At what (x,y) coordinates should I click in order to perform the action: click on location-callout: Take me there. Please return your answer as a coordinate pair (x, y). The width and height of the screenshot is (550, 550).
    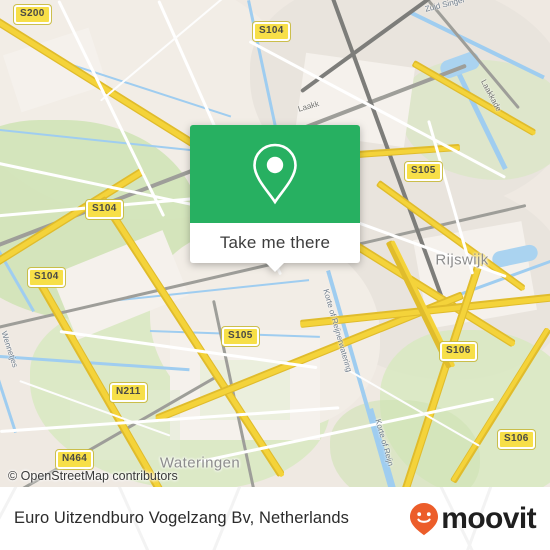
    Looking at the image, I should click on (275, 198).